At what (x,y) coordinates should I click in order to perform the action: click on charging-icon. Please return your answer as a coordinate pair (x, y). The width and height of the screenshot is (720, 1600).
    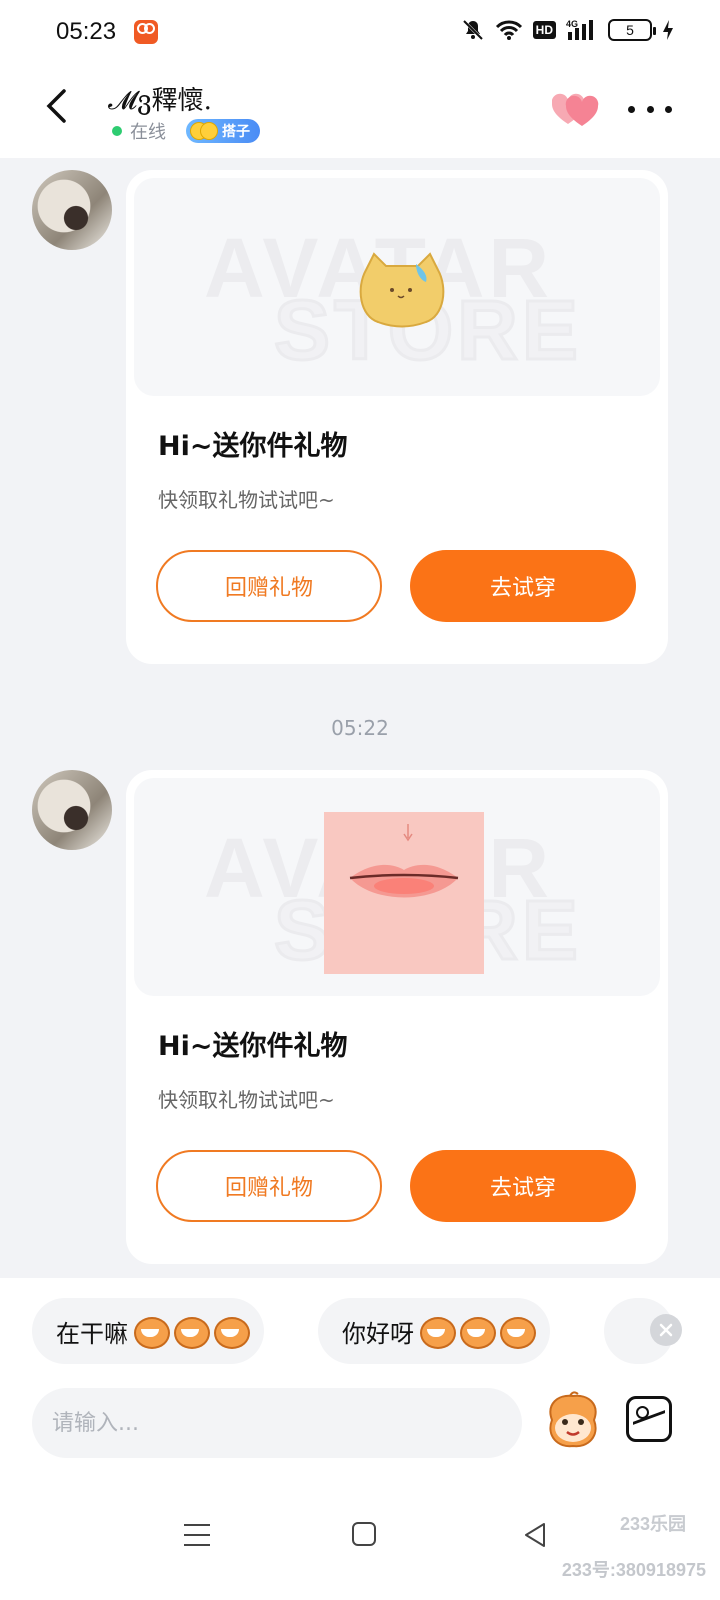
    Looking at the image, I should click on (668, 30).